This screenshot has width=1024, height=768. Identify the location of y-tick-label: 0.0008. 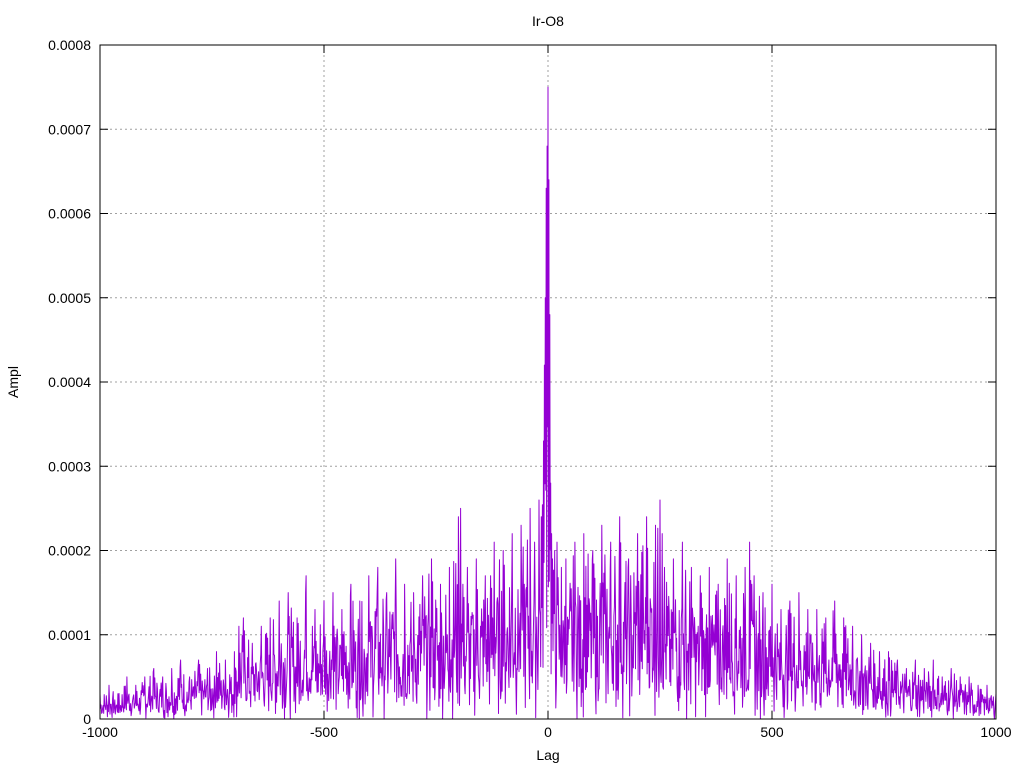
(69, 45).